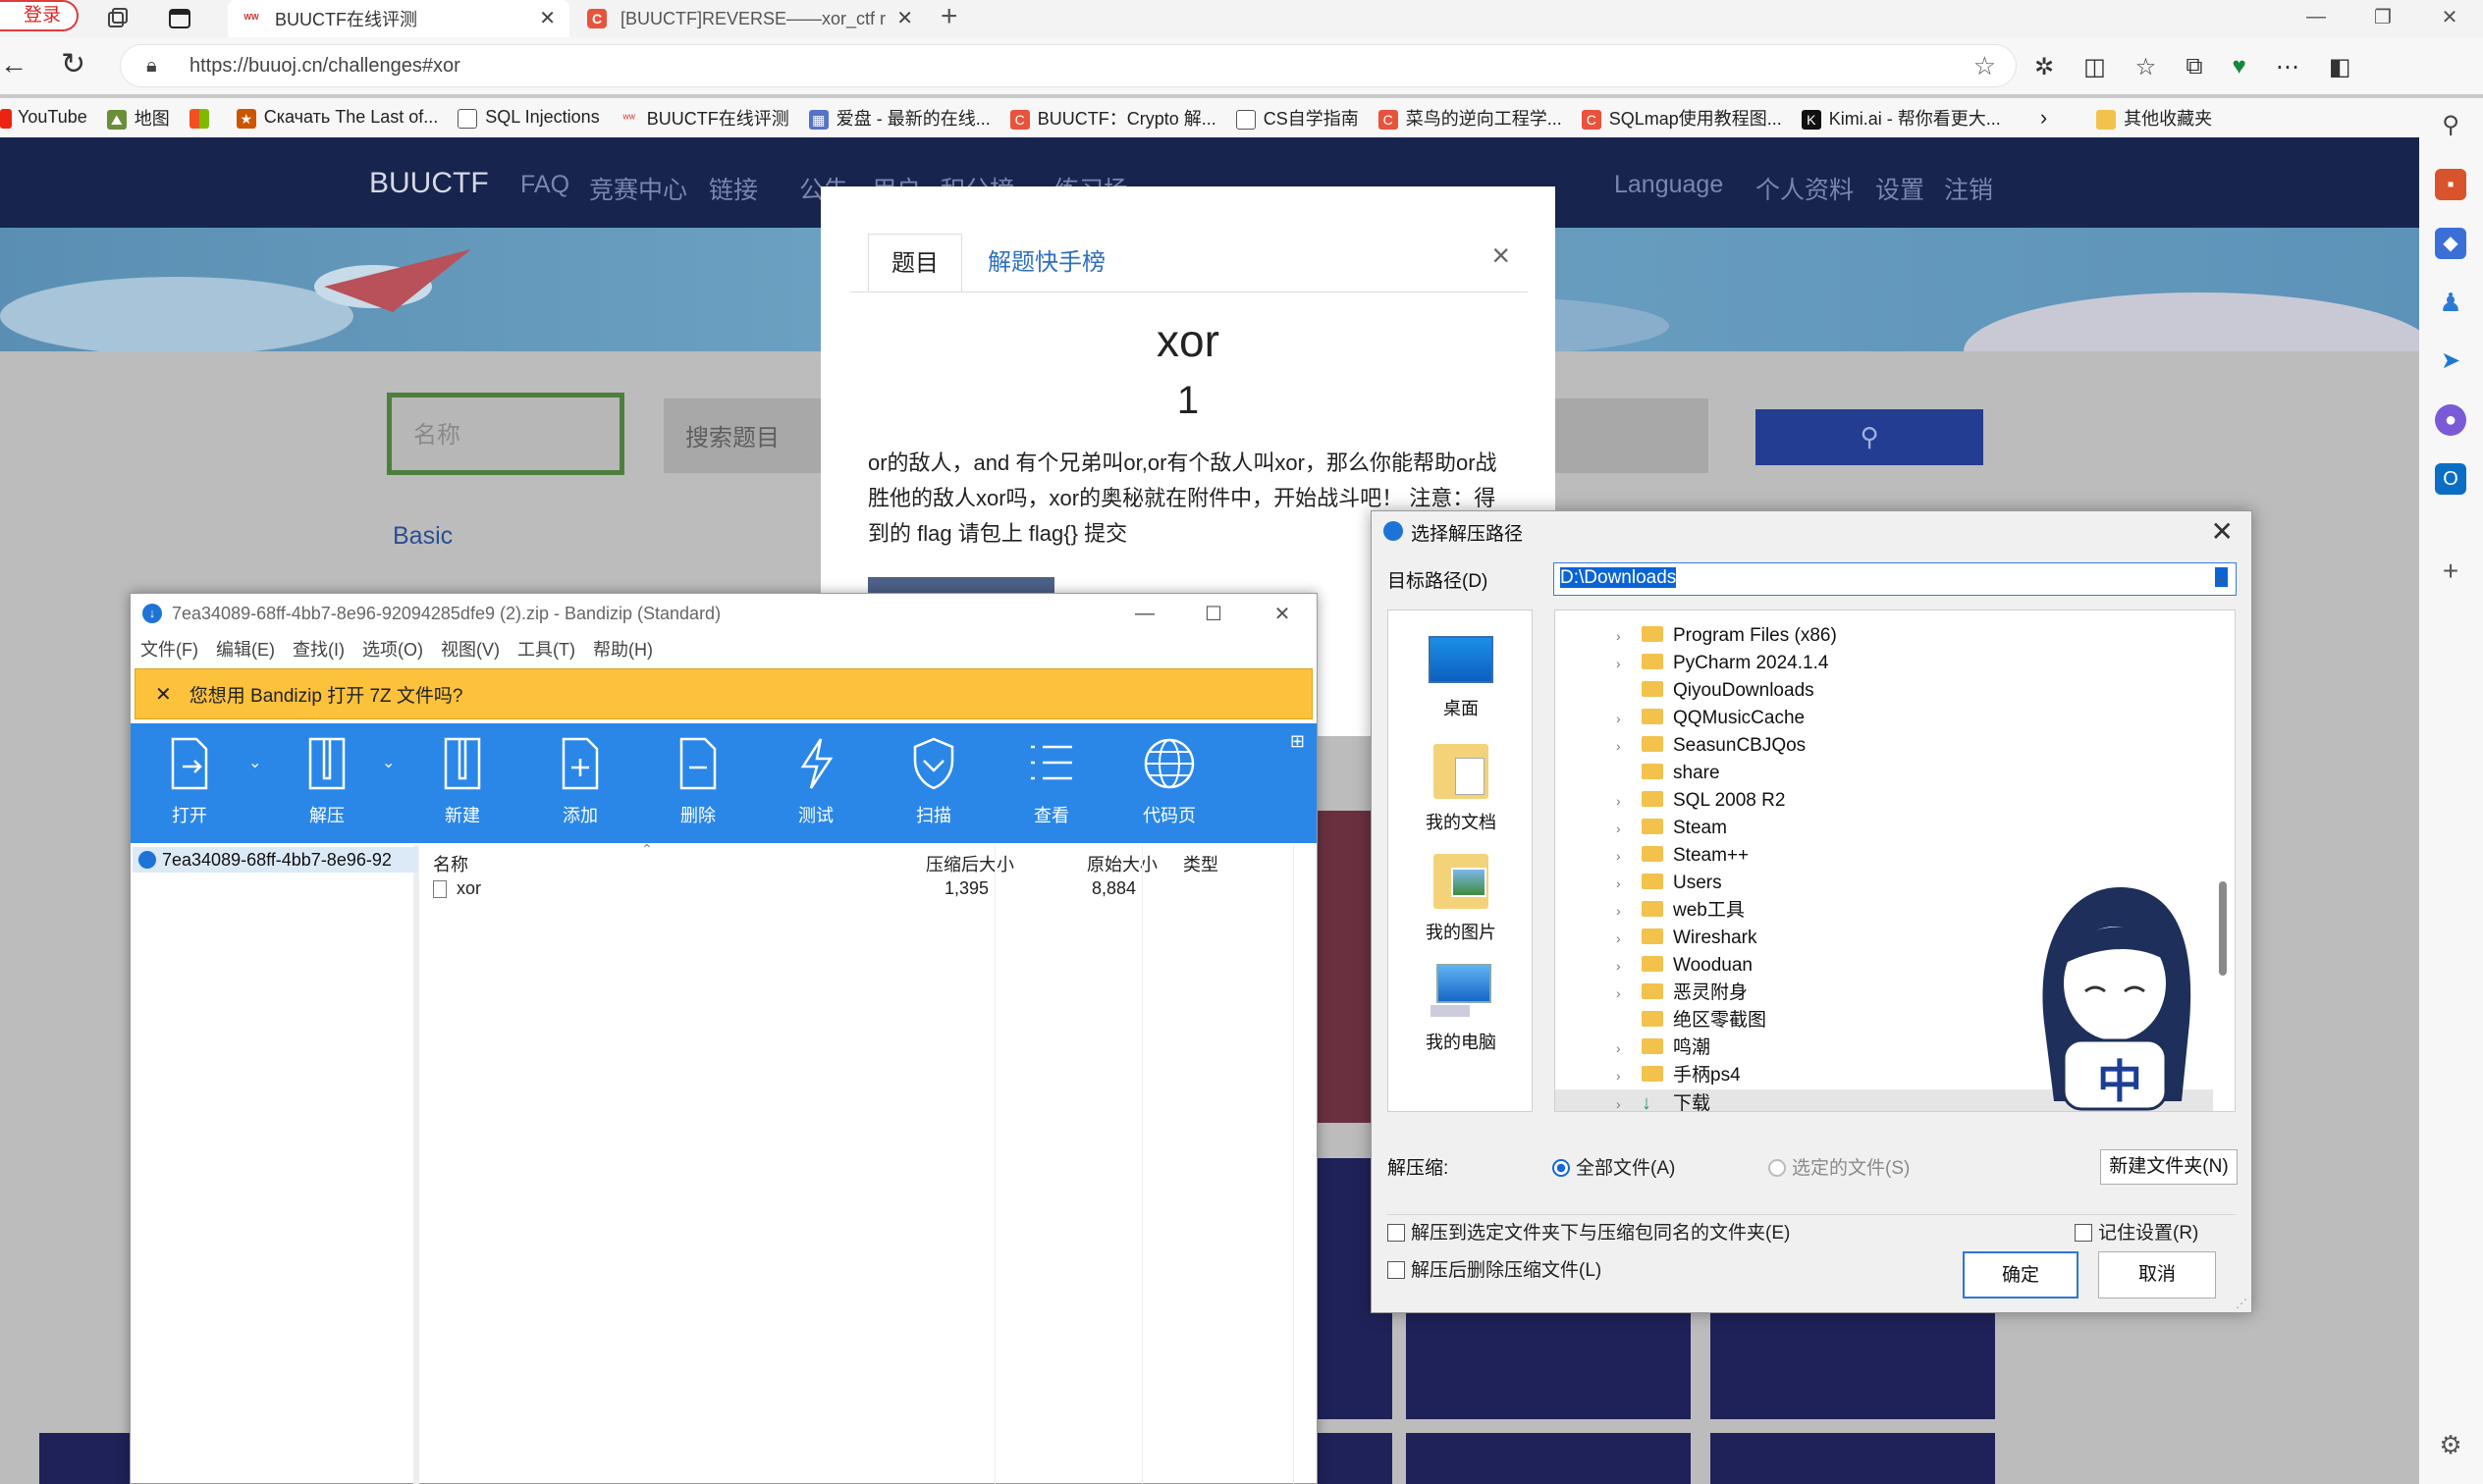  What do you see at coordinates (2221, 577) in the screenshot?
I see `chevron-down-icon: ⌄` at bounding box center [2221, 577].